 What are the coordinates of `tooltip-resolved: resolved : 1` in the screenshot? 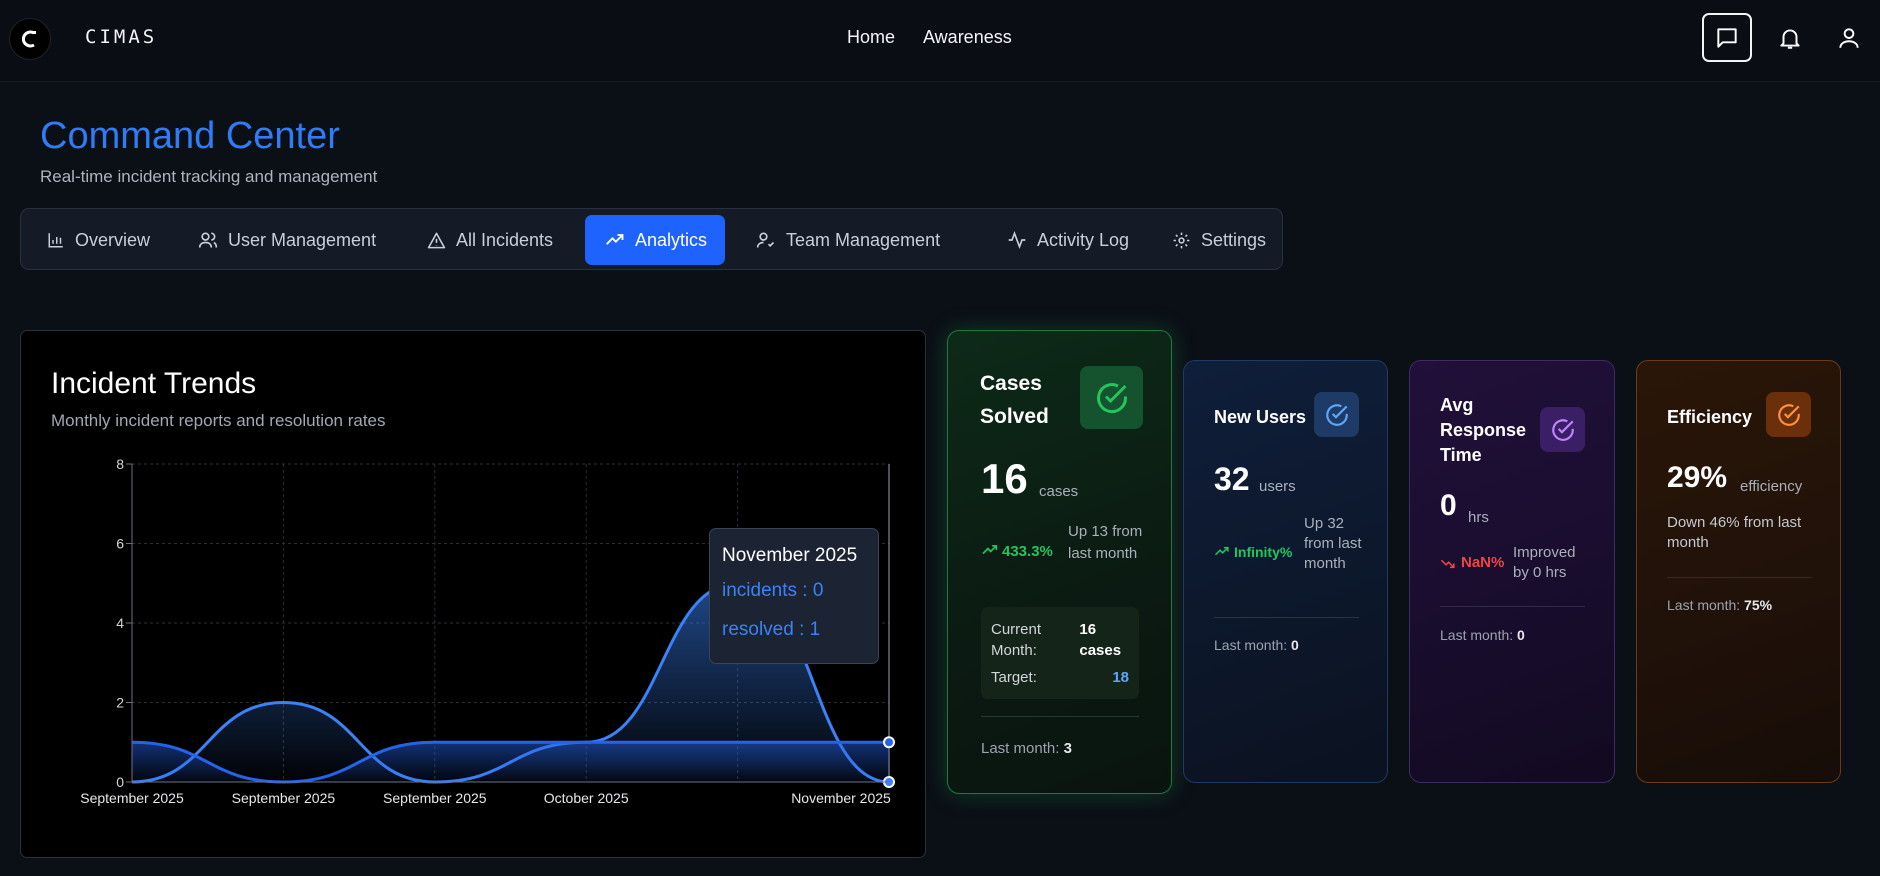 It's located at (771, 629).